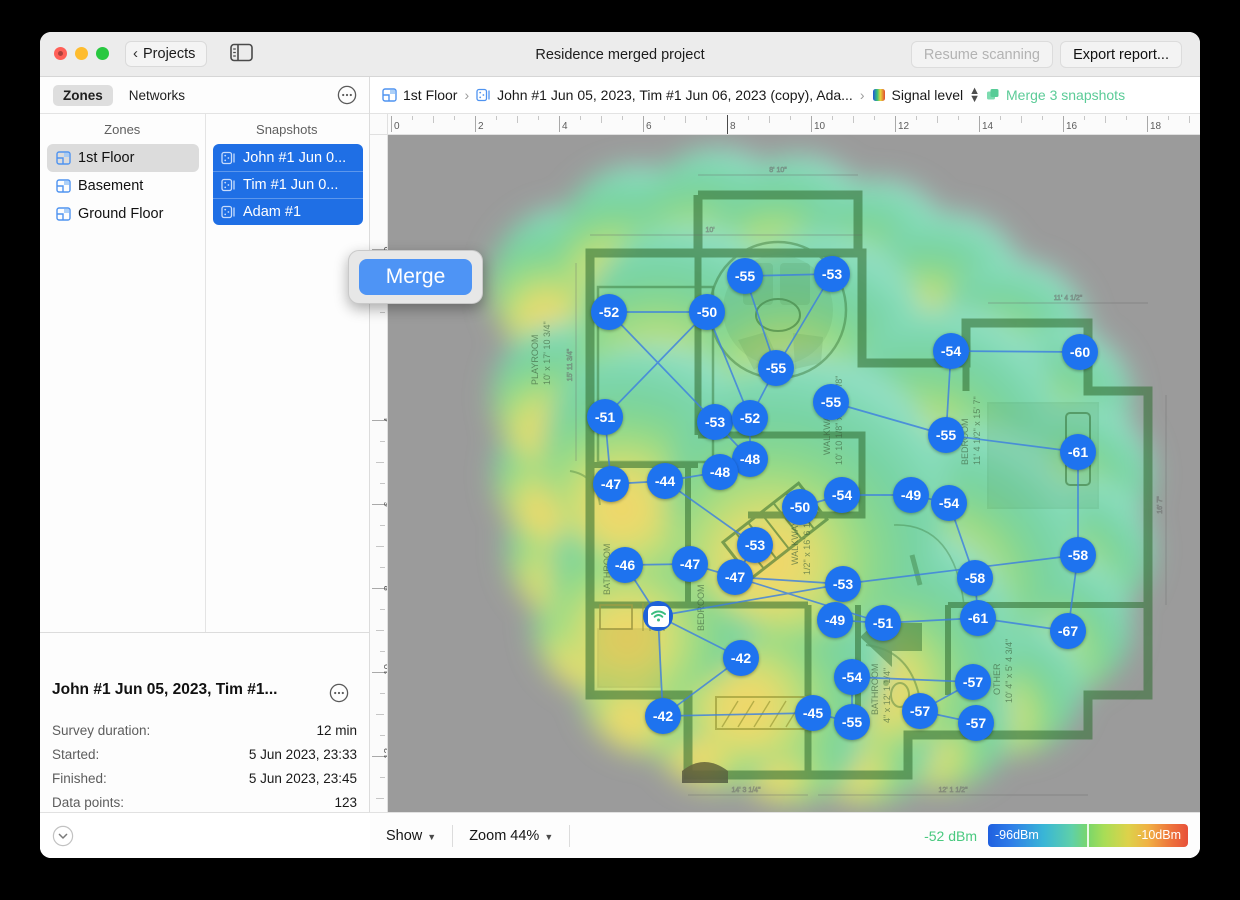 Image resolution: width=1240 pixels, height=900 pixels. Describe the element at coordinates (511, 836) in the screenshot. I see `zoom-menu-button: Zoom 44% ▼` at that location.